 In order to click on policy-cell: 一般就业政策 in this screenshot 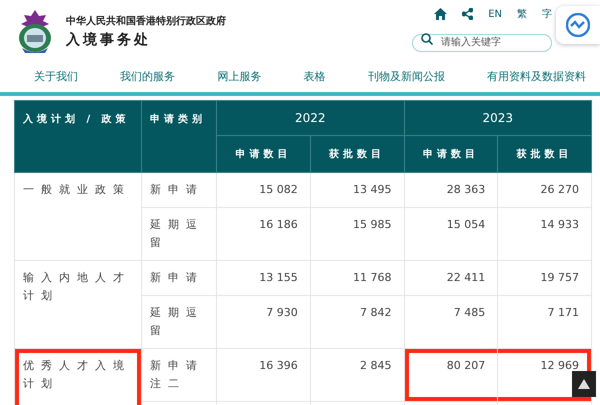, I will do `click(78, 216)`.